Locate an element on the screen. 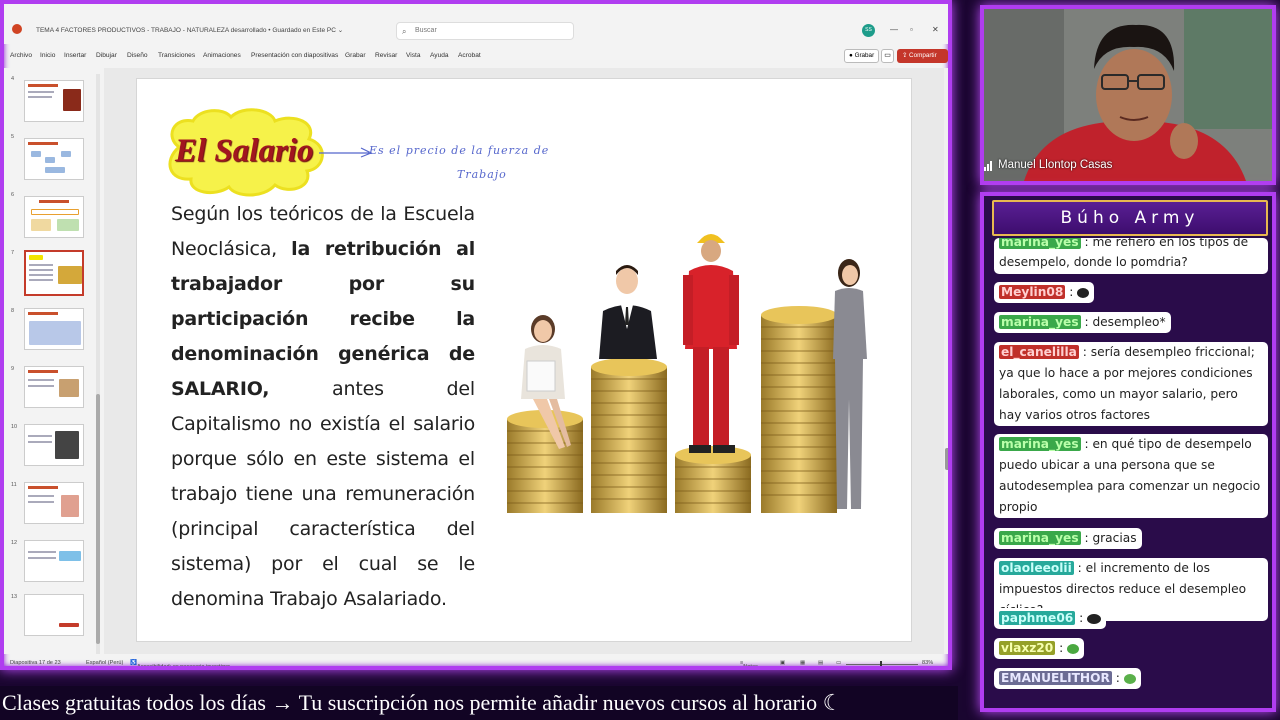 The height and width of the screenshot is (720, 1280). webcam-participant-name: Manuel Llontop Casas is located at coordinates (1055, 165).